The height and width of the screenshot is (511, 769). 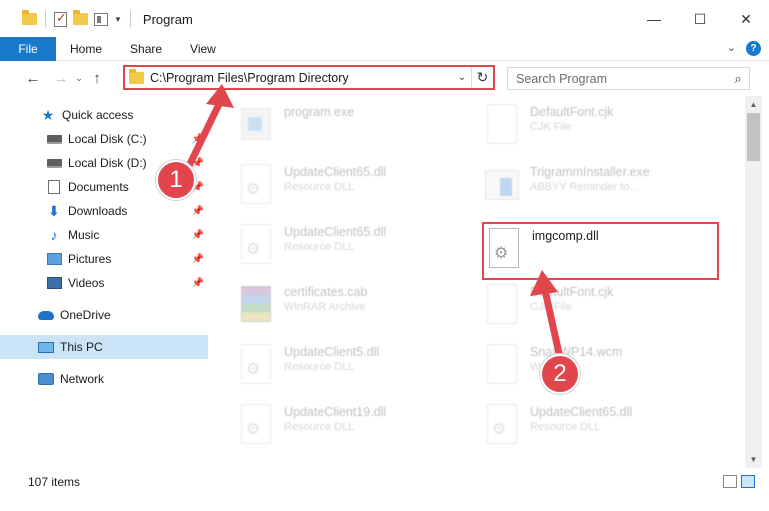 I want to click on file-name: imgcomp.dll, so click(x=565, y=236).